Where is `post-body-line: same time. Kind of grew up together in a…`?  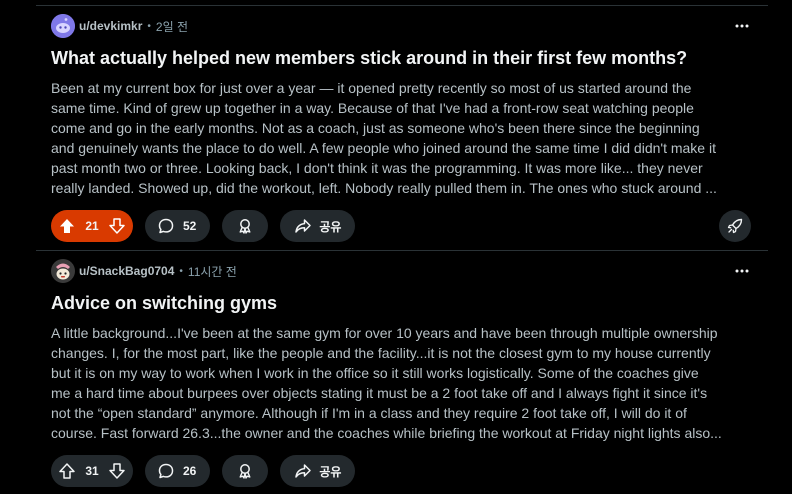
post-body-line: same time. Kind of grew up together in a… is located at coordinates (372, 108).